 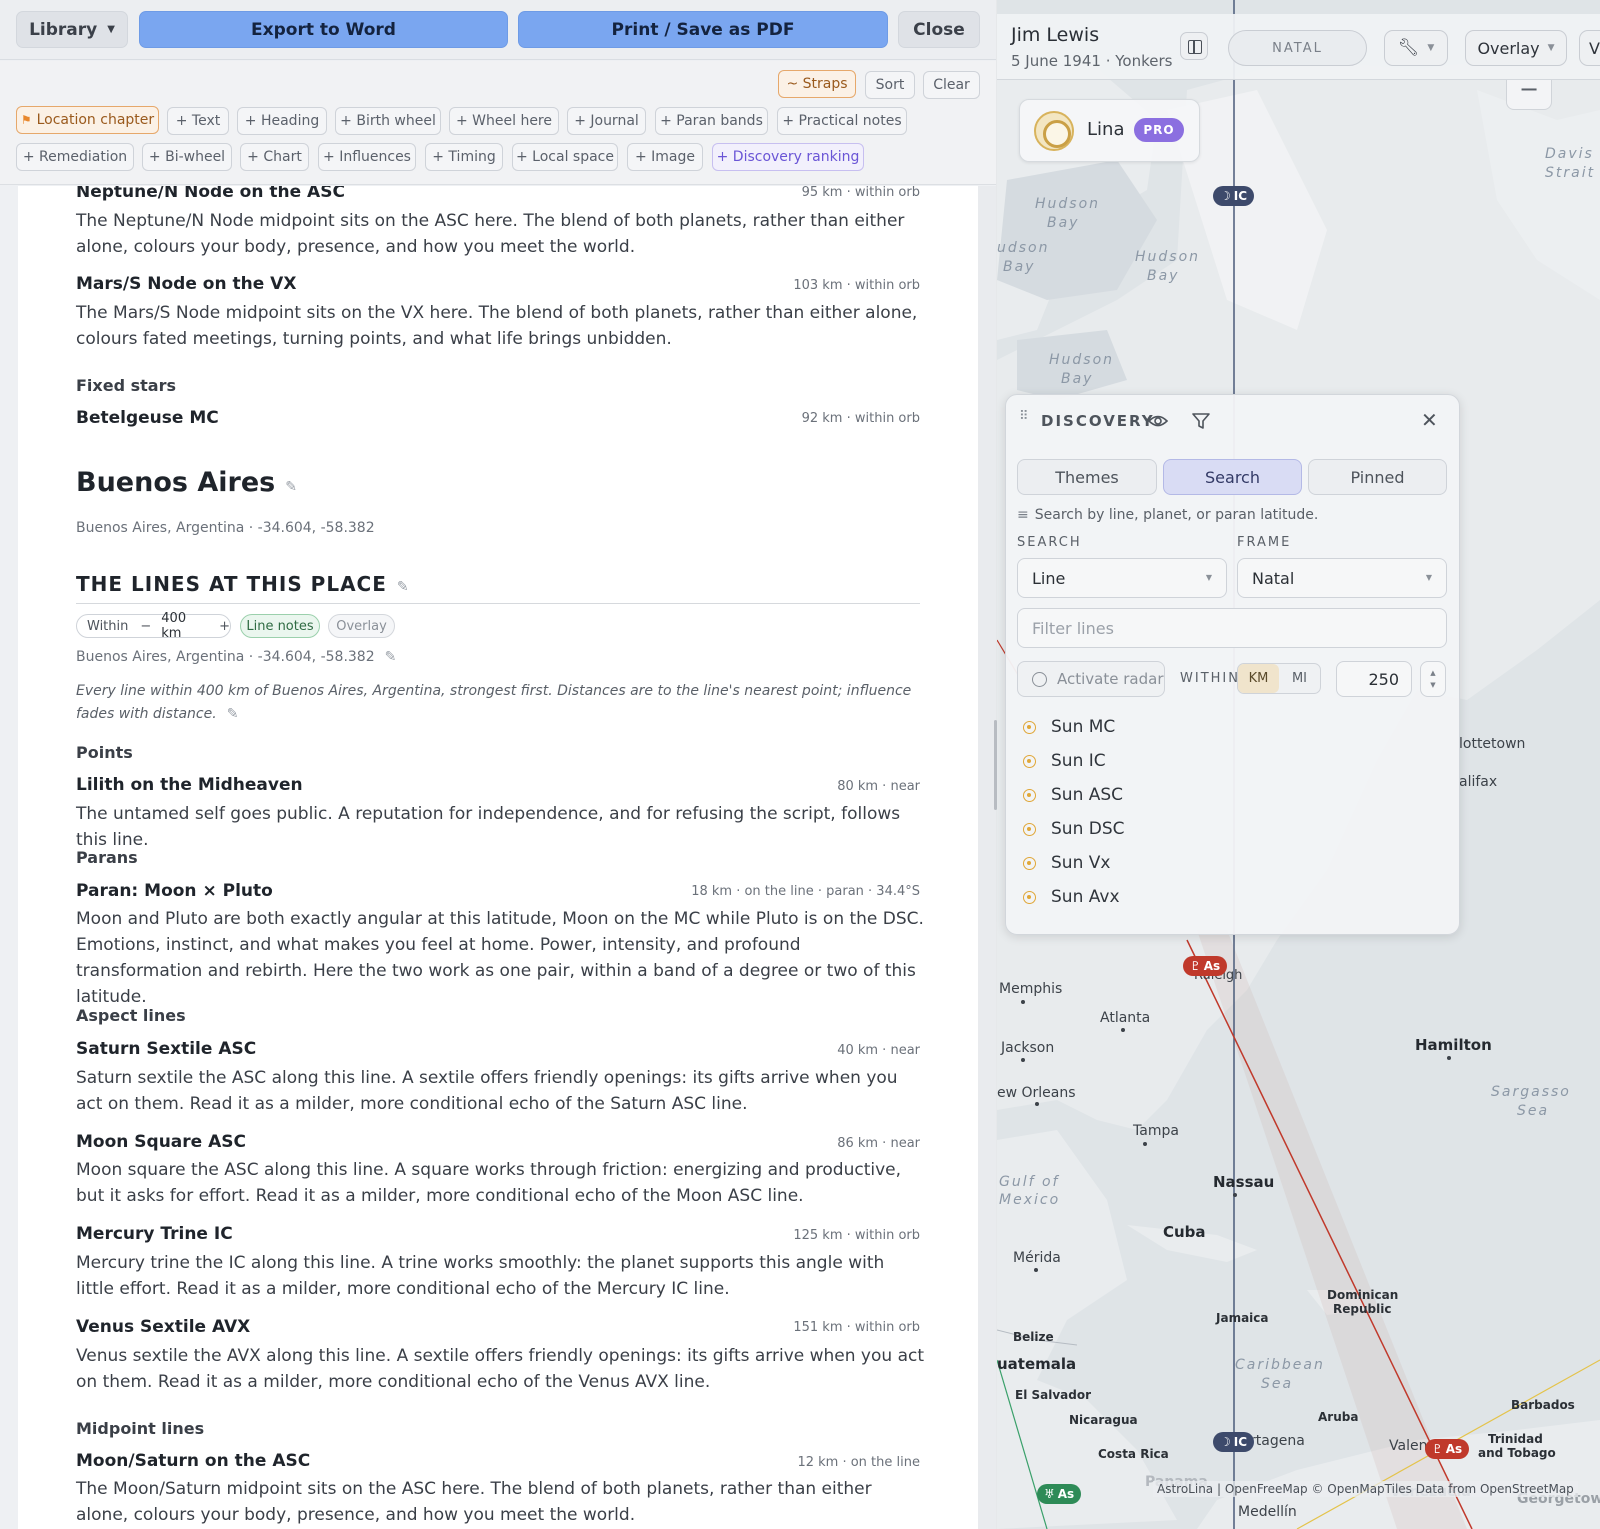 What do you see at coordinates (367, 157) in the screenshot?
I see `chip-influences: + Influences` at bounding box center [367, 157].